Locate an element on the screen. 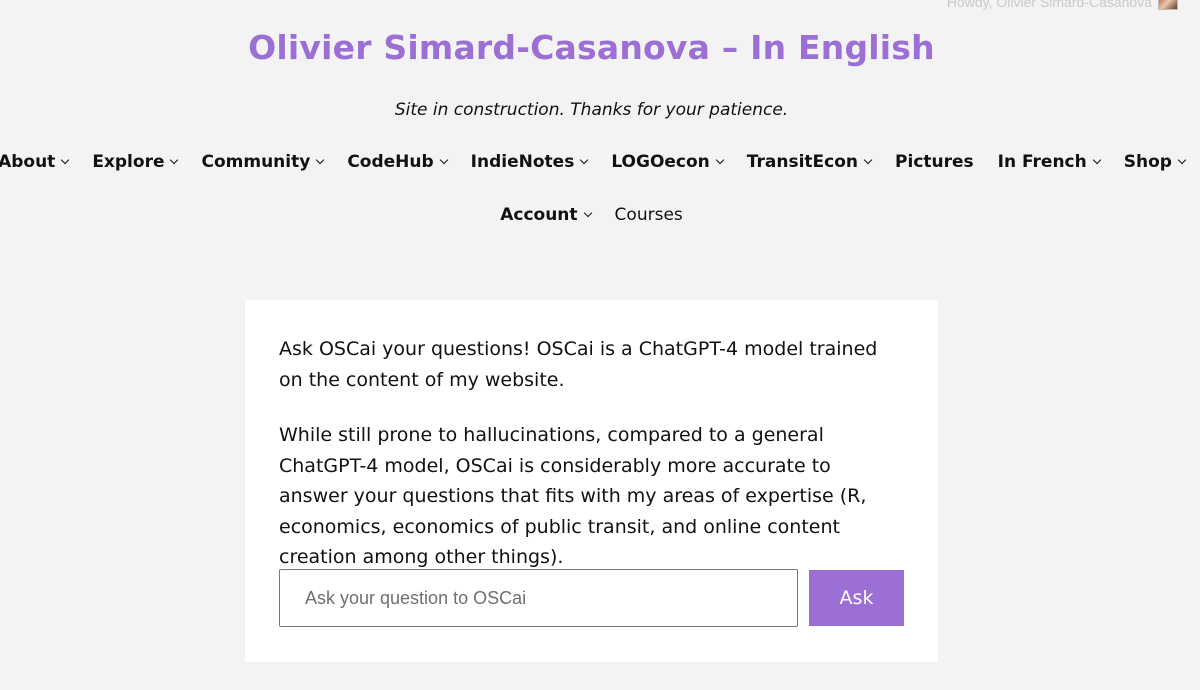 This screenshot has width=1200, height=690. nav-item-shop: Shop is located at coordinates (1154, 162).